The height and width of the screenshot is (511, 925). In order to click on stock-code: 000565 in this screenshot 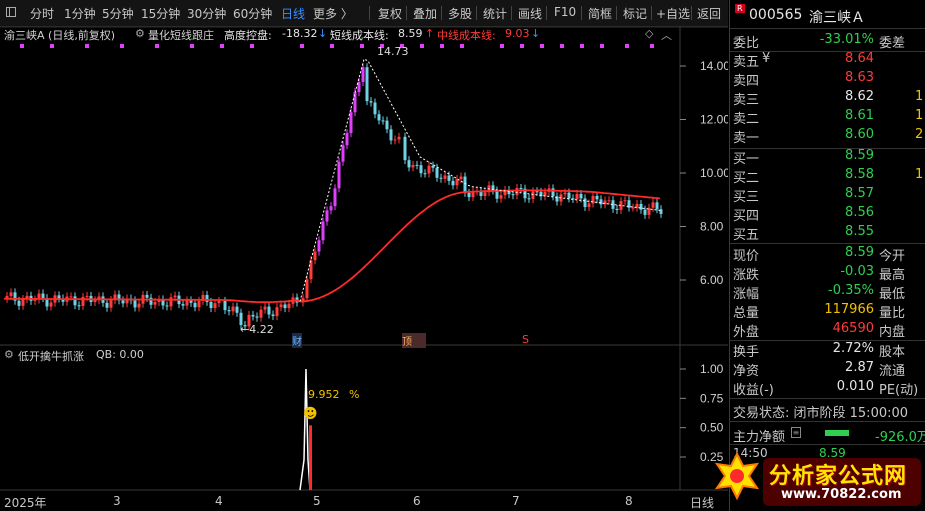, I will do `click(776, 15)`.